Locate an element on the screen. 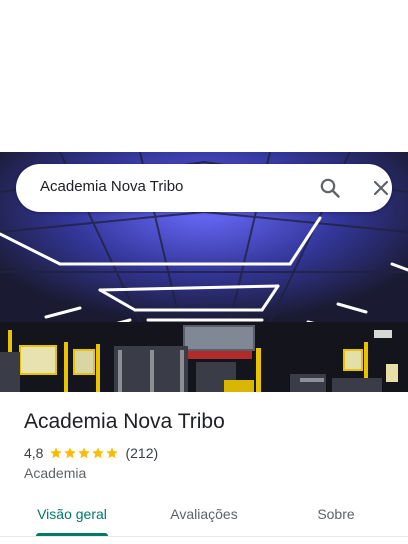 Image resolution: width=408 pixels, height=544 pixels. rating-stars is located at coordinates (84, 453).